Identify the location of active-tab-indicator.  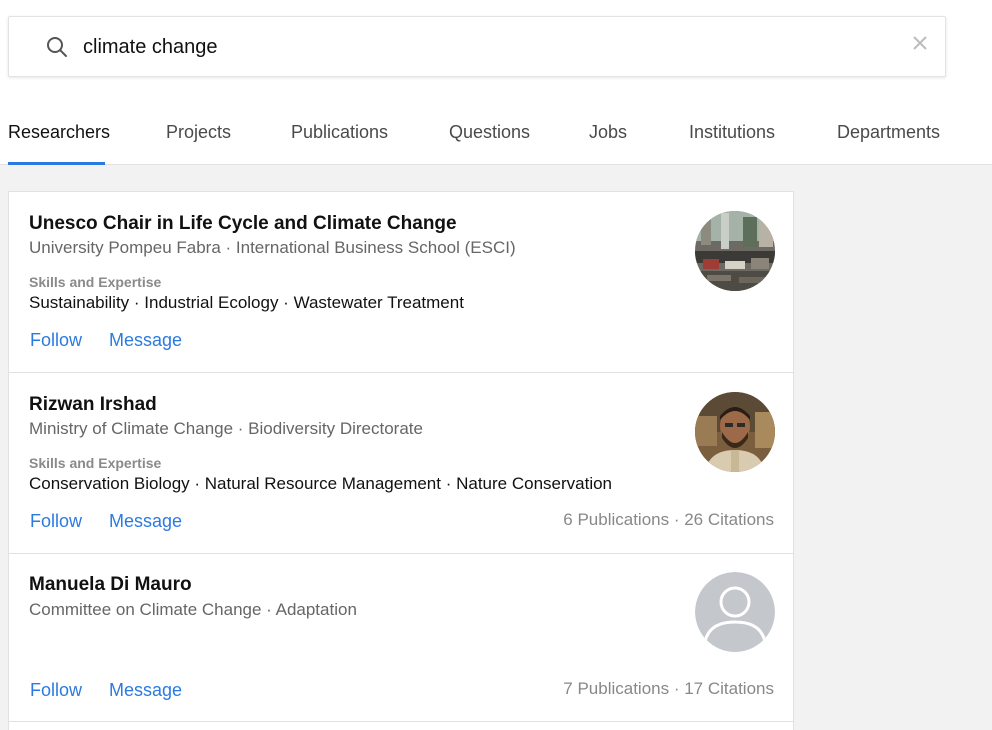
(56, 163).